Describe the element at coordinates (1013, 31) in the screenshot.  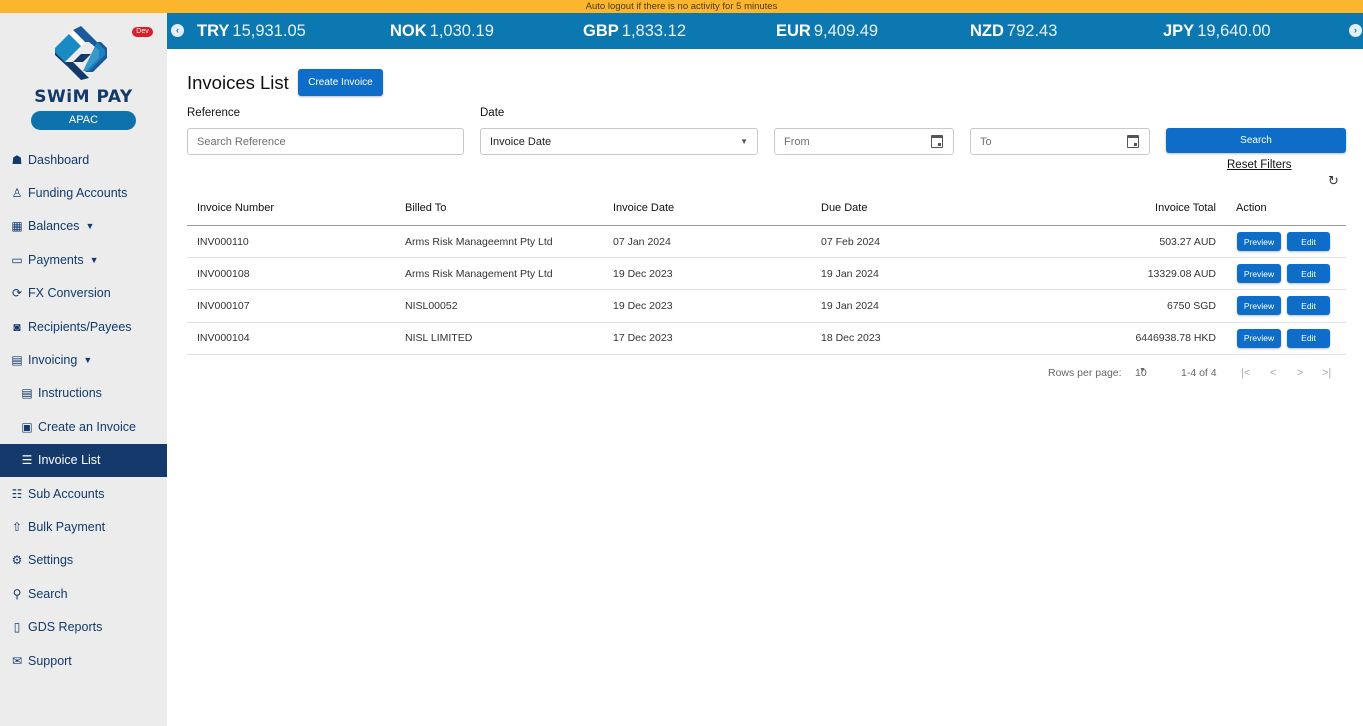
I see `ticker-item-nzd: NZD 792.43` at that location.